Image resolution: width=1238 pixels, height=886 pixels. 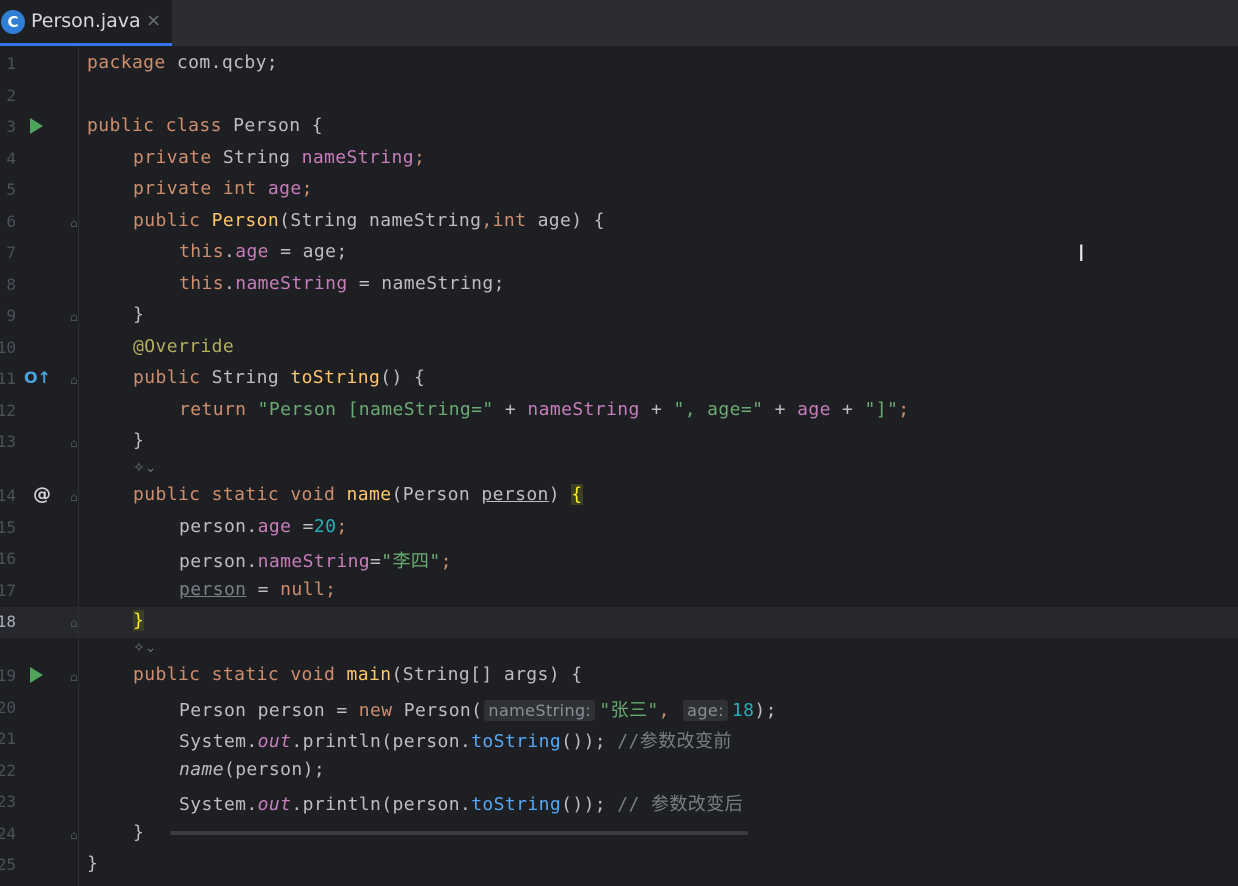 What do you see at coordinates (11, 158) in the screenshot?
I see `line-number: 4` at bounding box center [11, 158].